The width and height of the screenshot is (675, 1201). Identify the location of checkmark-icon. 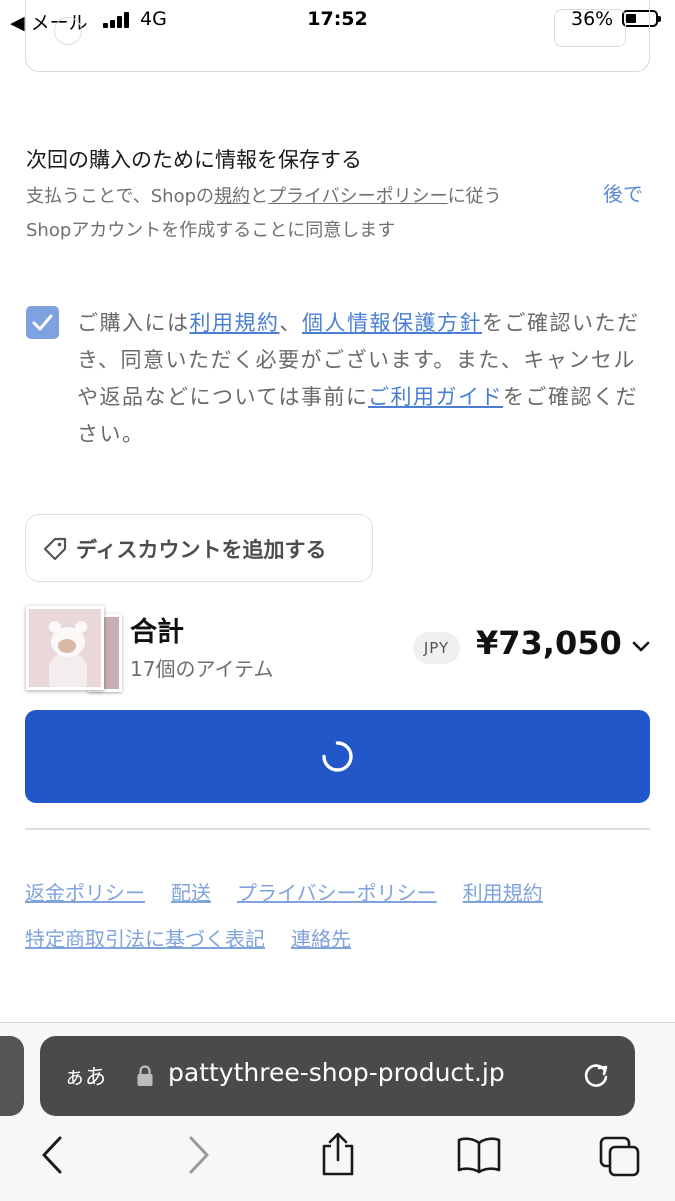
(42, 322).